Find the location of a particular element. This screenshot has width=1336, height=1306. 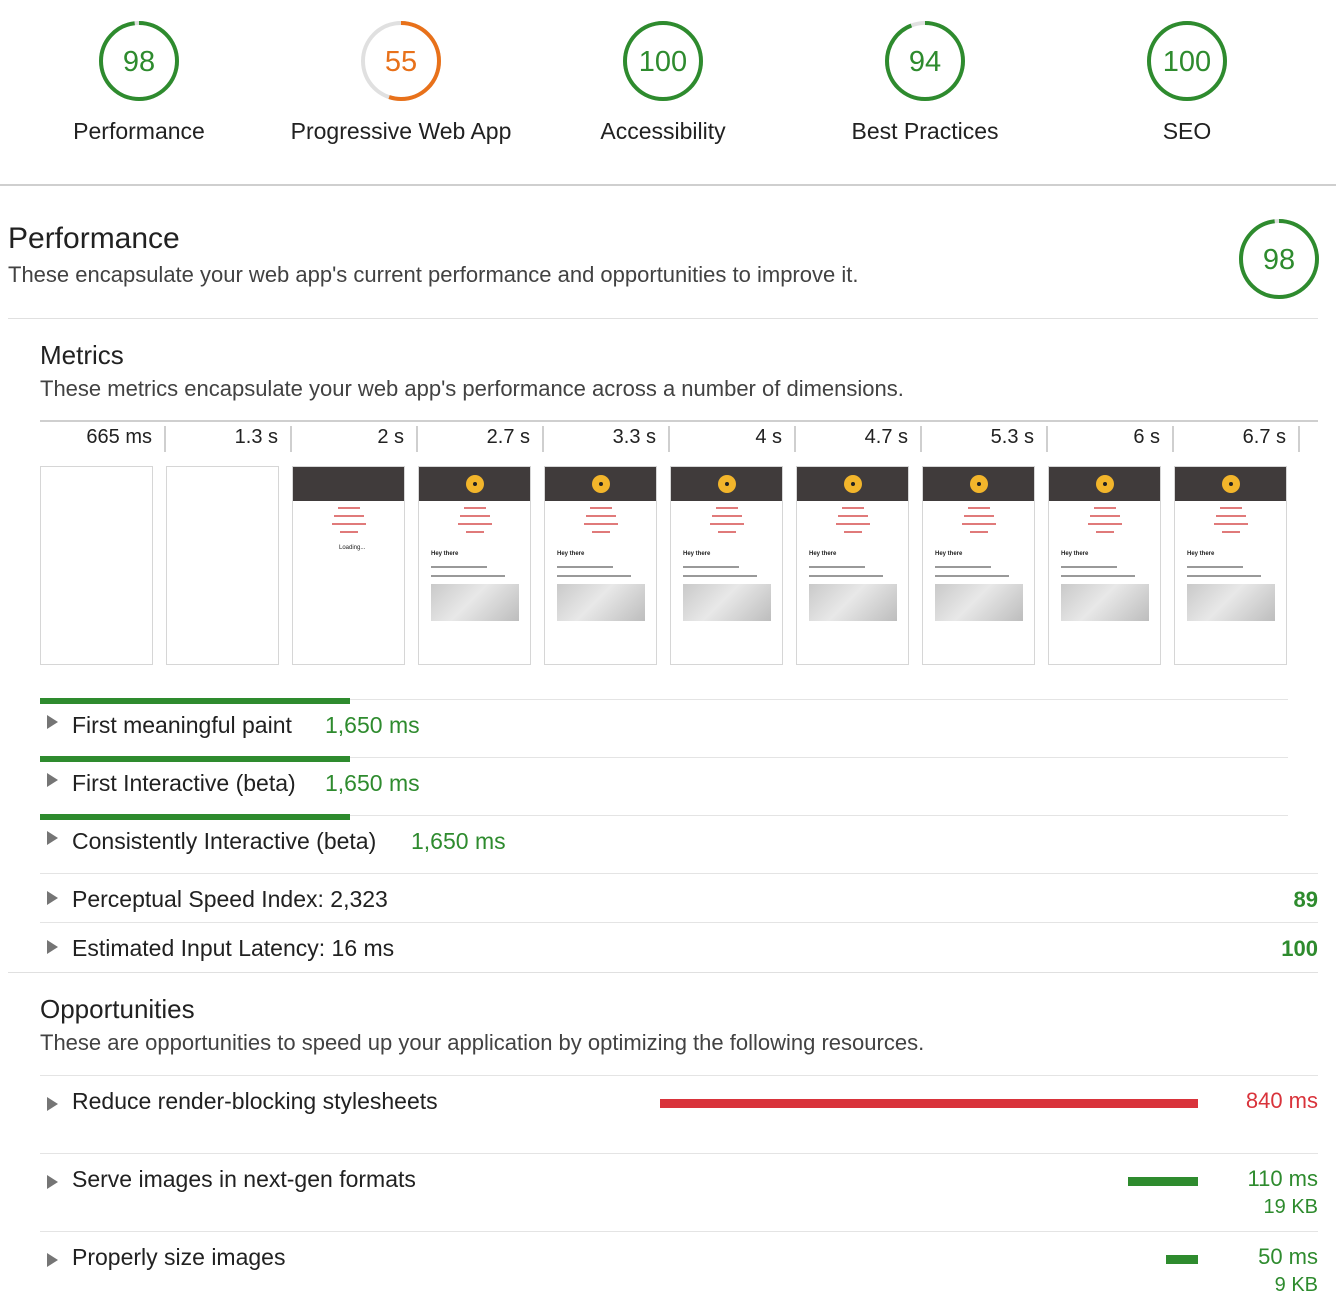

filmstrip-frame is located at coordinates (96, 565).